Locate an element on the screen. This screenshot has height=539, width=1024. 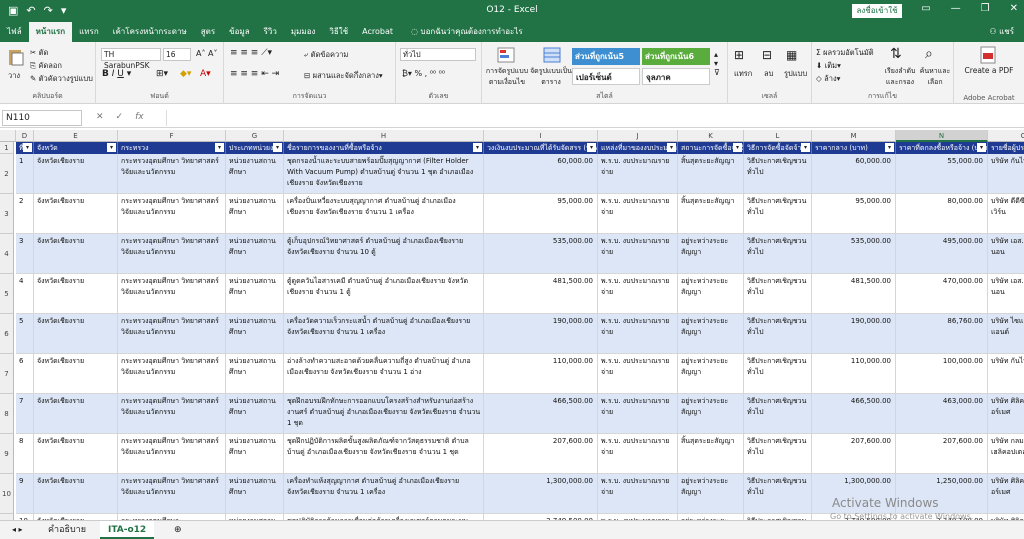
table-cell-no: 2 is located at coordinates (25, 214).